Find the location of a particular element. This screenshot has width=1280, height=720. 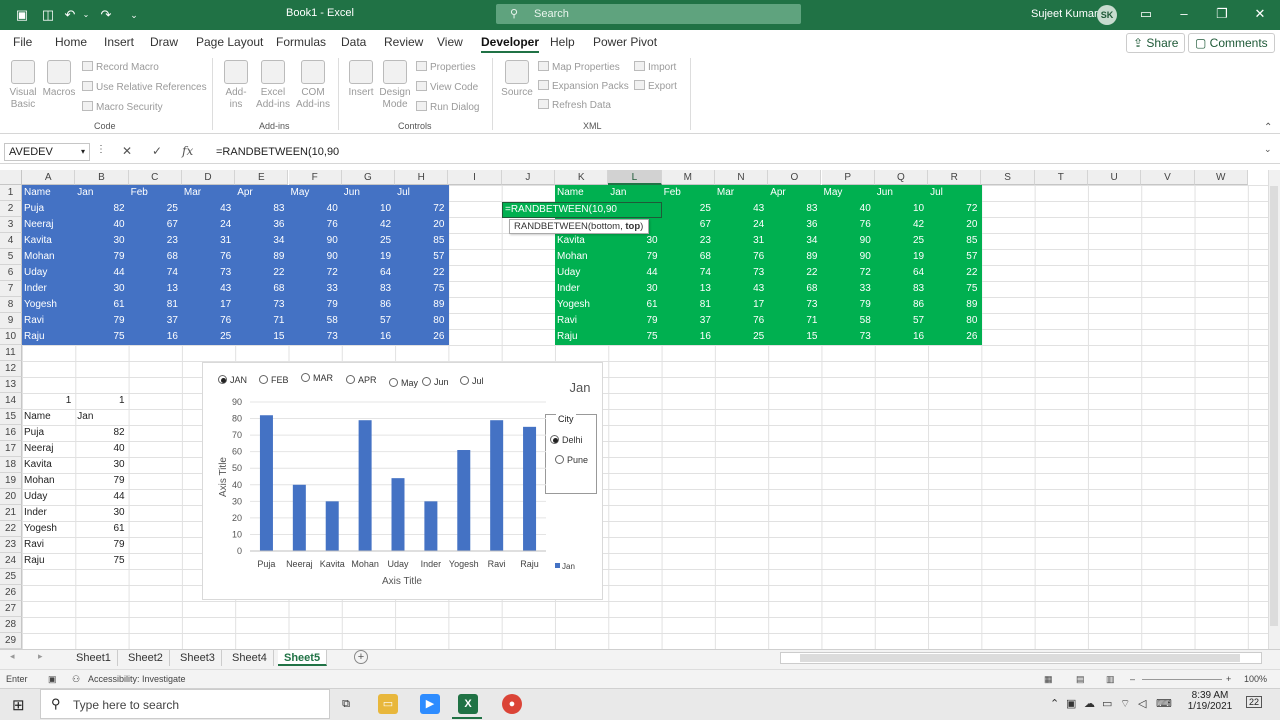

table-cell: Ravi is located at coordinates (48, 545).